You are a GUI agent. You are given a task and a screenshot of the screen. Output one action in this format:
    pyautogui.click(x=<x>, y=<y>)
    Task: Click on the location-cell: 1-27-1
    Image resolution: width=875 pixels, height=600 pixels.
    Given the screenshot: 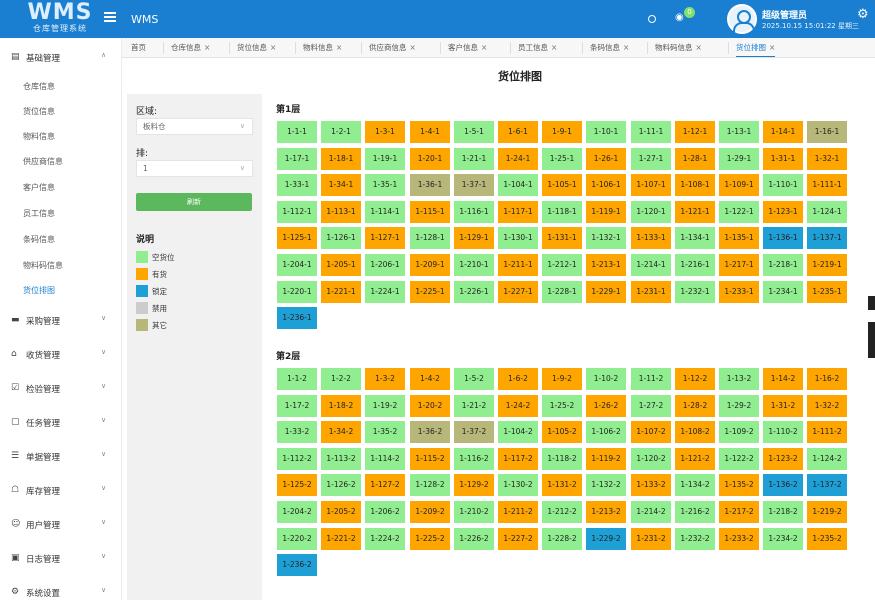 What is the action you would take?
    pyautogui.click(x=651, y=159)
    